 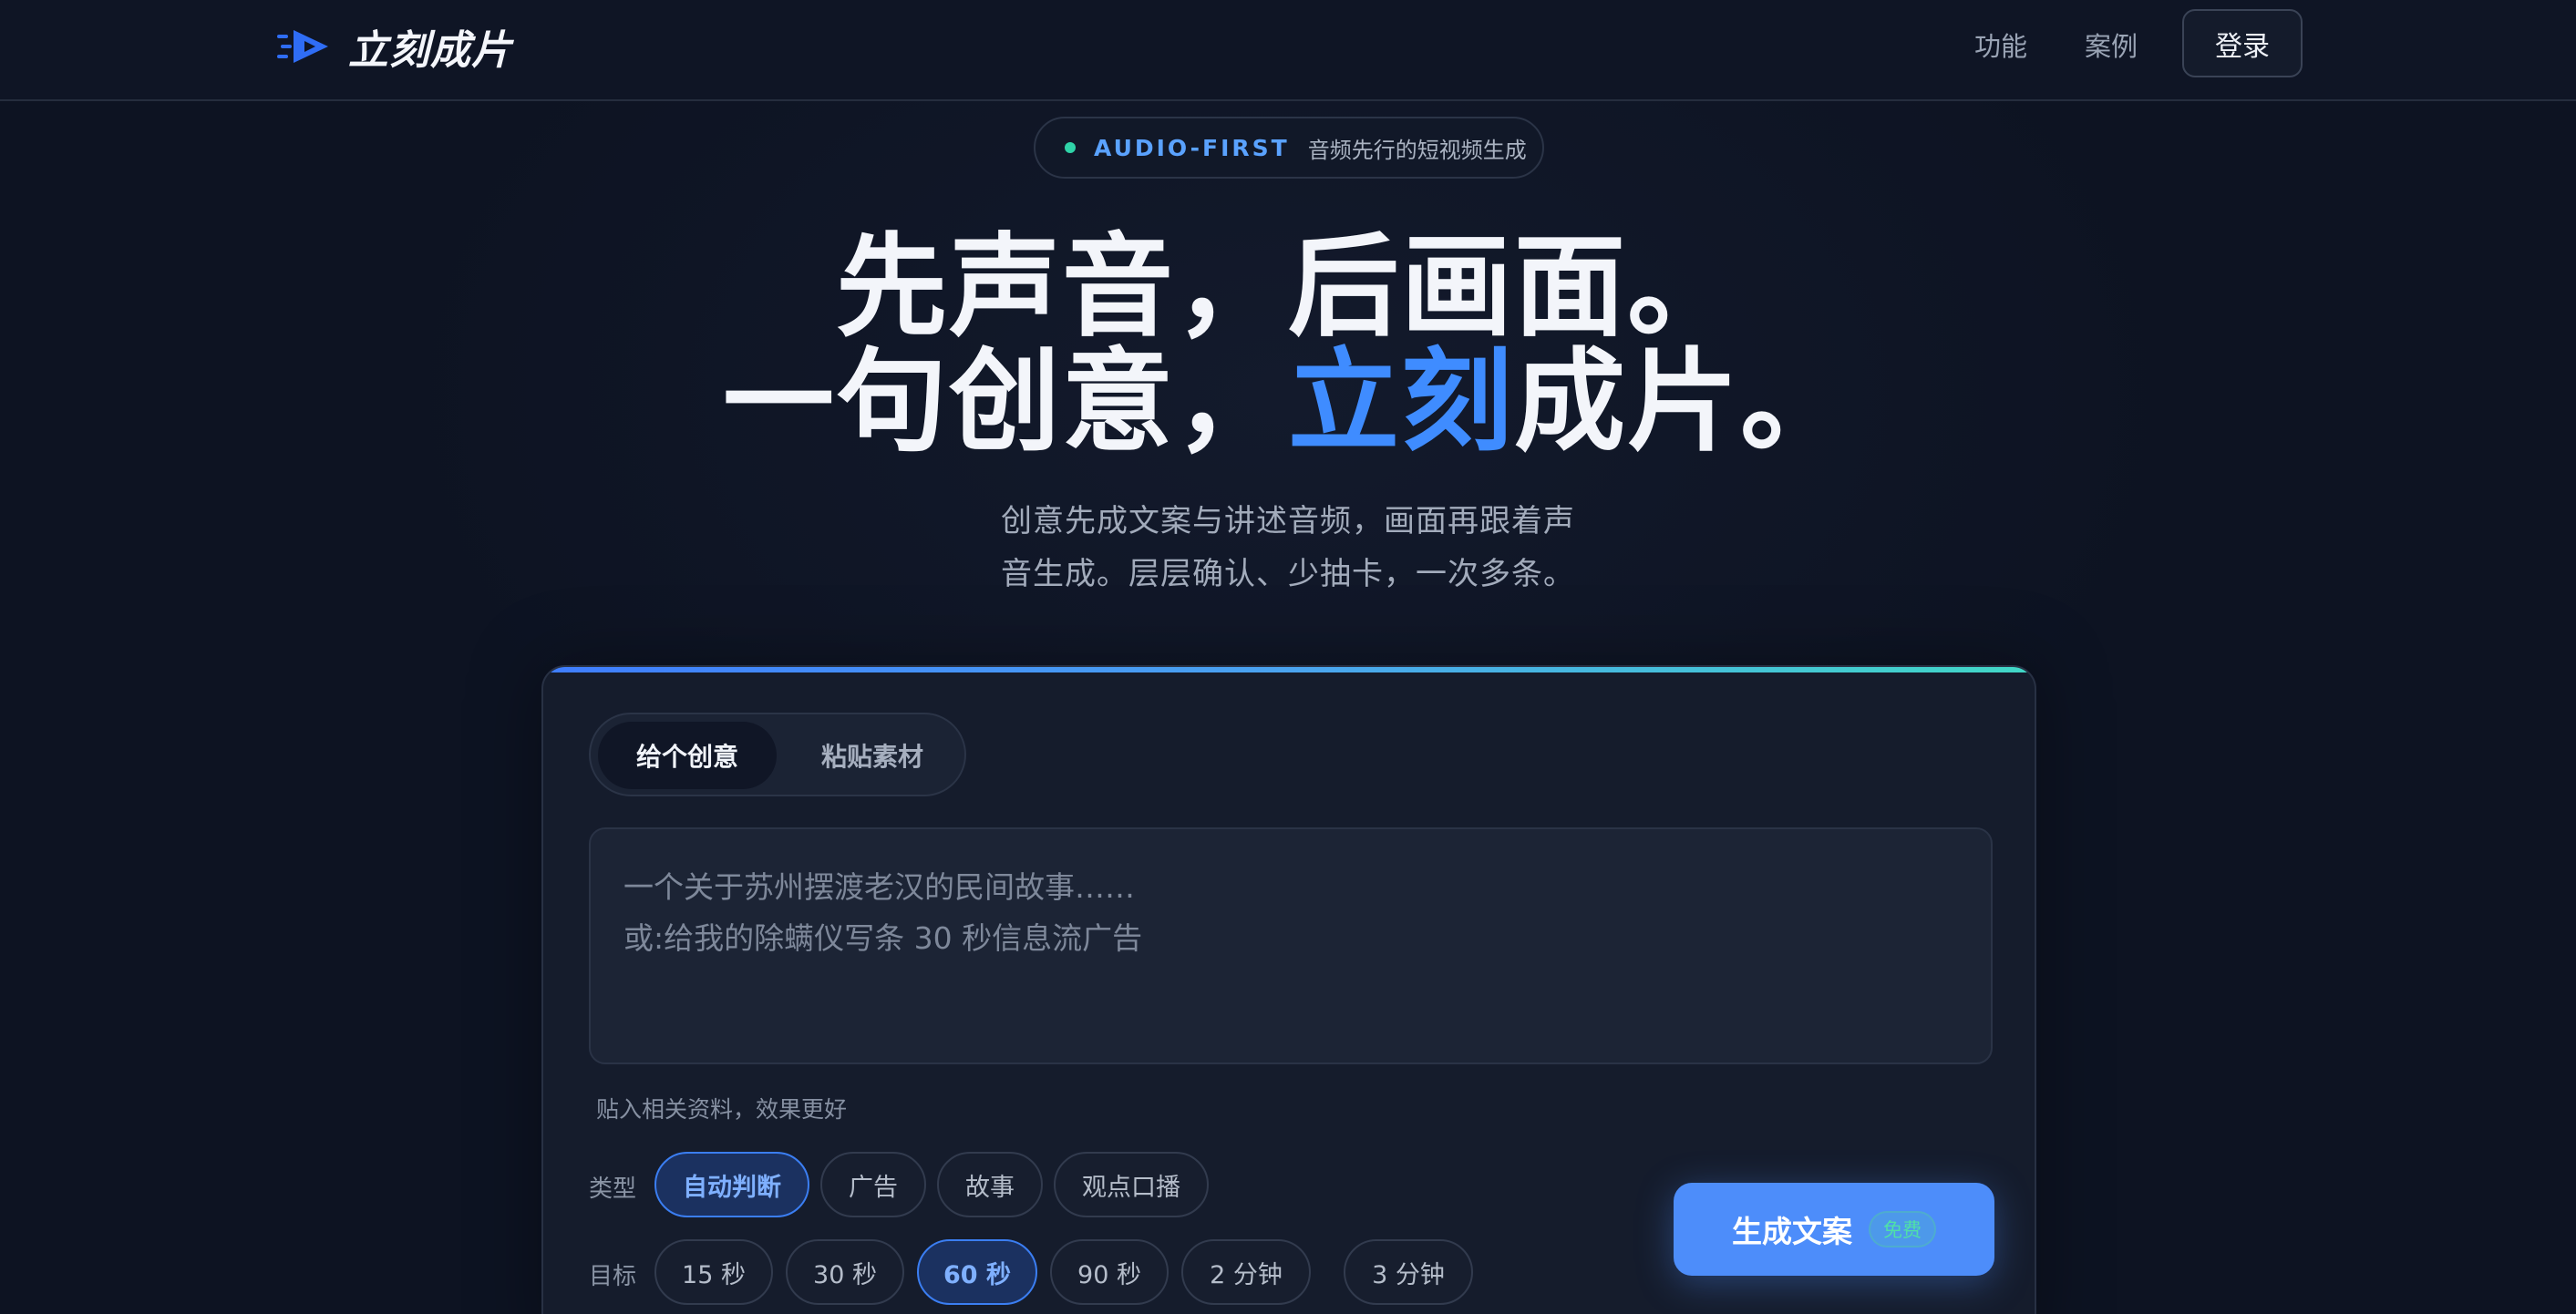 What do you see at coordinates (845, 1272) in the screenshot?
I see `duration-chip-30s: 30 秒` at bounding box center [845, 1272].